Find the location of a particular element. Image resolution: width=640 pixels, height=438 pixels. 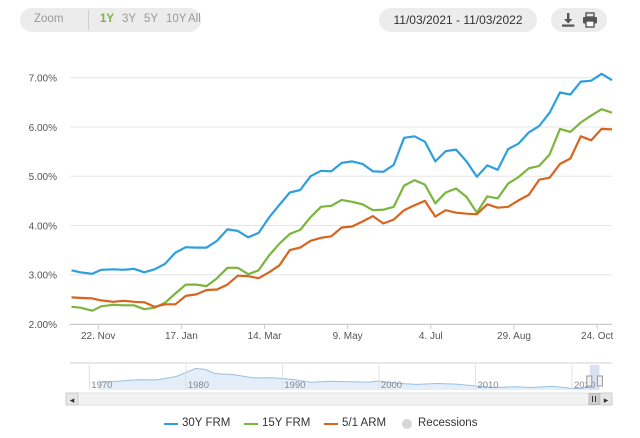

navigator-year-label: 2000 is located at coordinates (391, 385).